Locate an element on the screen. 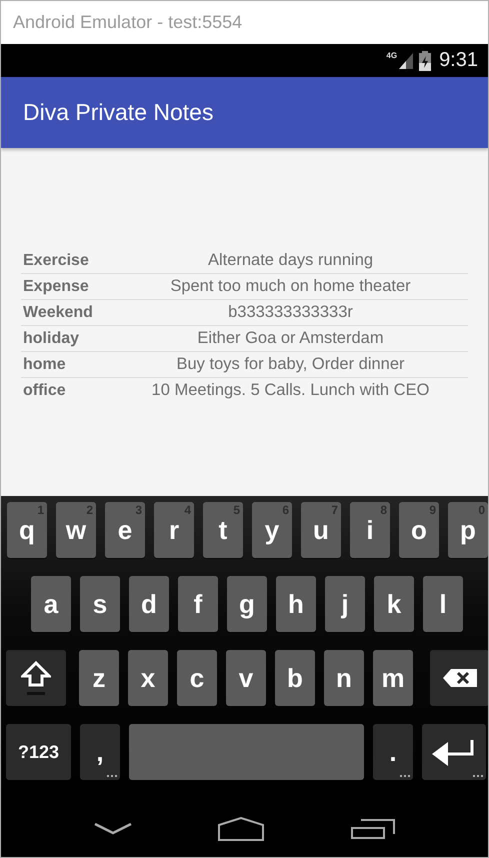  note-title: home is located at coordinates (45, 365).